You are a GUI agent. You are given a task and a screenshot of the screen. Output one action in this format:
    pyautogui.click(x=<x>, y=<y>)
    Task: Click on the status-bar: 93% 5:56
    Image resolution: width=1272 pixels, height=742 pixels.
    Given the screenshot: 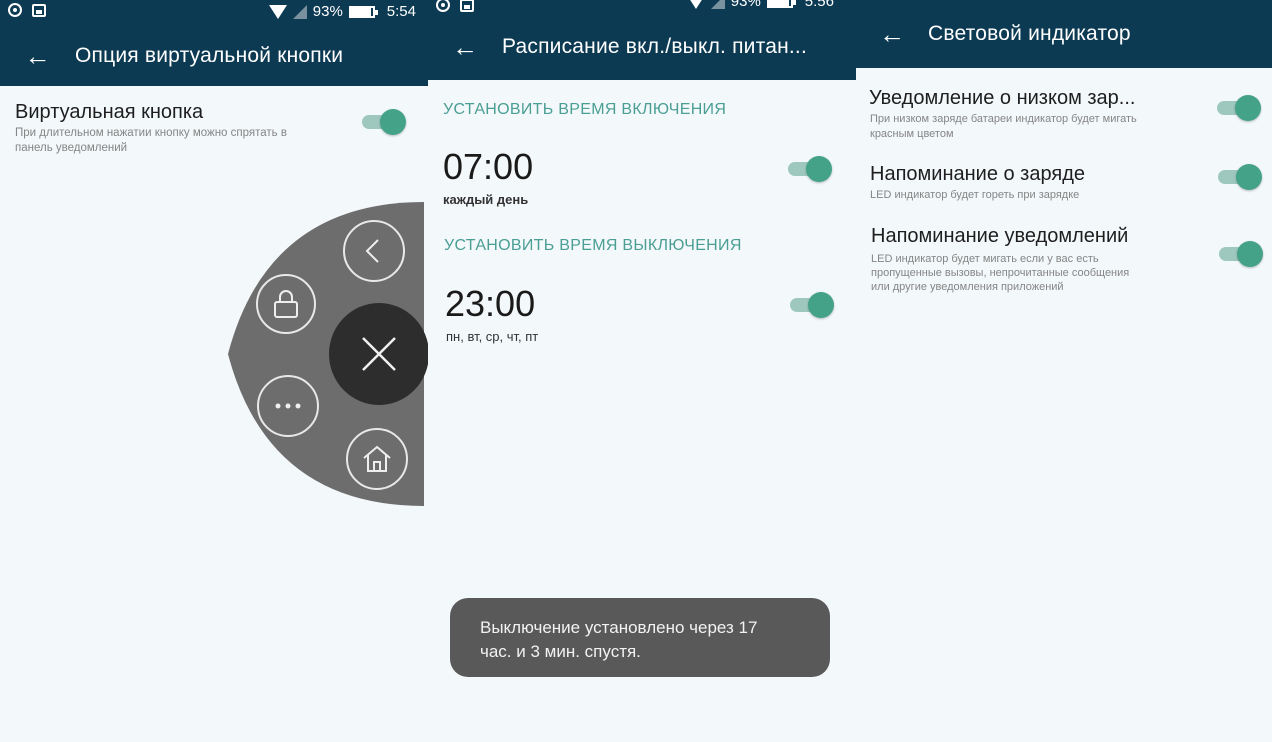 What is the action you would take?
    pyautogui.click(x=642, y=7)
    